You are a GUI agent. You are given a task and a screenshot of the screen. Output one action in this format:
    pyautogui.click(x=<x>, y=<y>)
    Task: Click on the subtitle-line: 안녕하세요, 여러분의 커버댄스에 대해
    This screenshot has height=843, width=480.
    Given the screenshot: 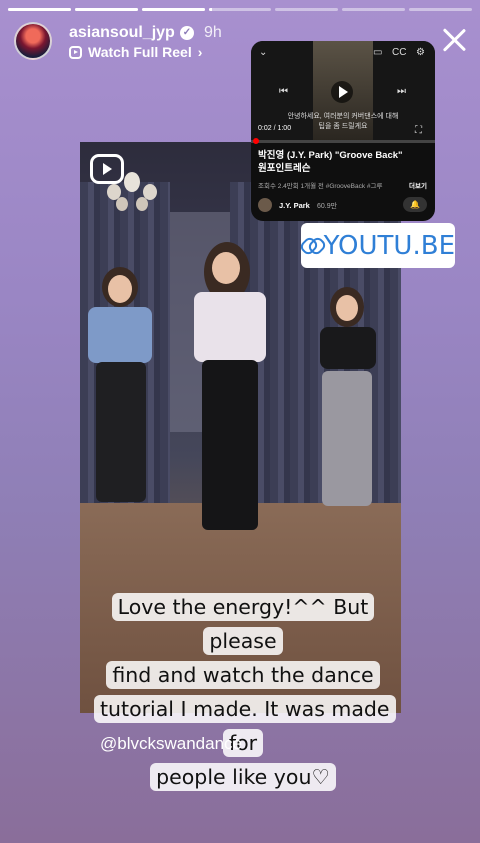 What is the action you would take?
    pyautogui.click(x=343, y=116)
    